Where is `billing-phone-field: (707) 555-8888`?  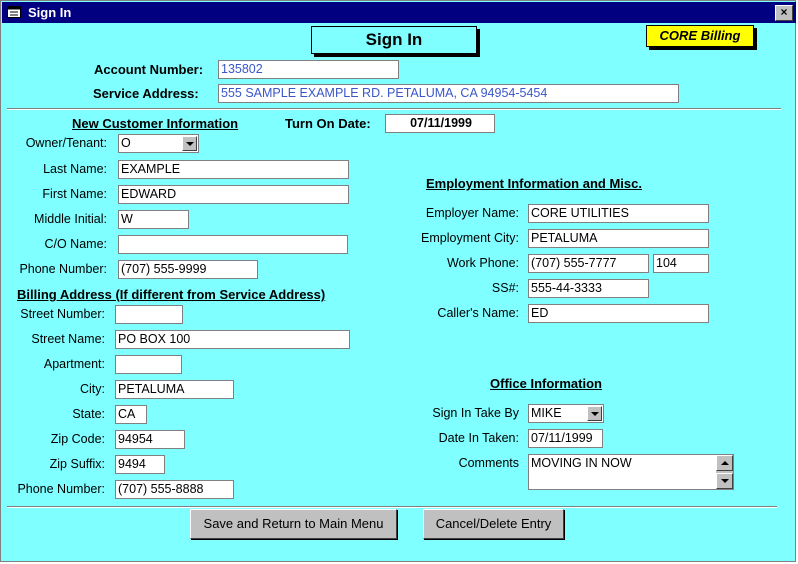 billing-phone-field: (707) 555-8888 is located at coordinates (174, 489).